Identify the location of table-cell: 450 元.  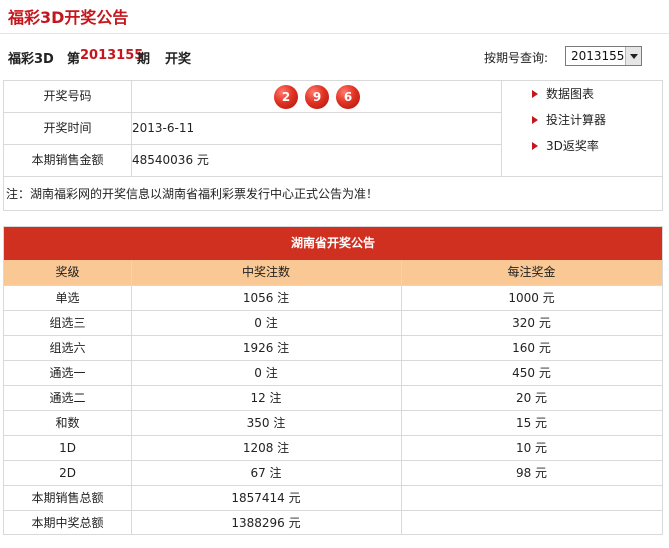
(531, 373).